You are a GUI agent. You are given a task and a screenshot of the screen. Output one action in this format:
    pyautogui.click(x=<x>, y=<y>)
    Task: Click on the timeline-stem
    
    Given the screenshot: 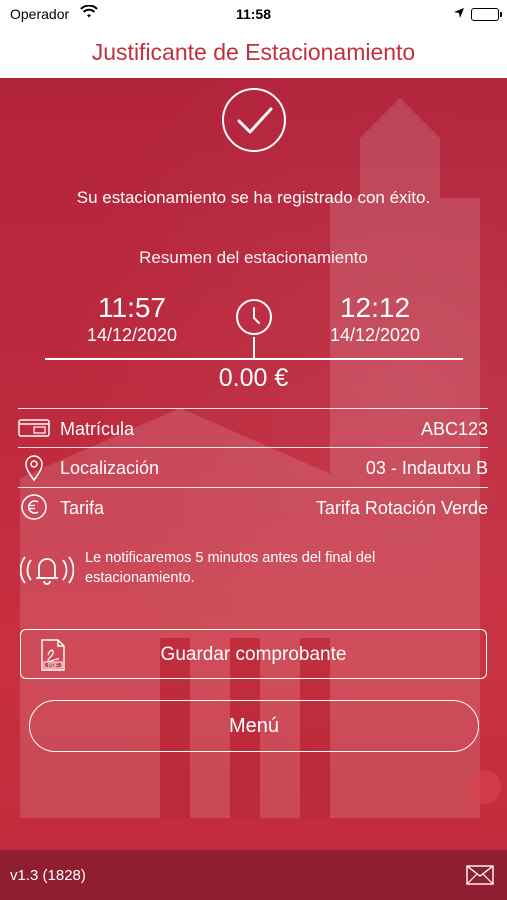 What is the action you would take?
    pyautogui.click(x=254, y=348)
    